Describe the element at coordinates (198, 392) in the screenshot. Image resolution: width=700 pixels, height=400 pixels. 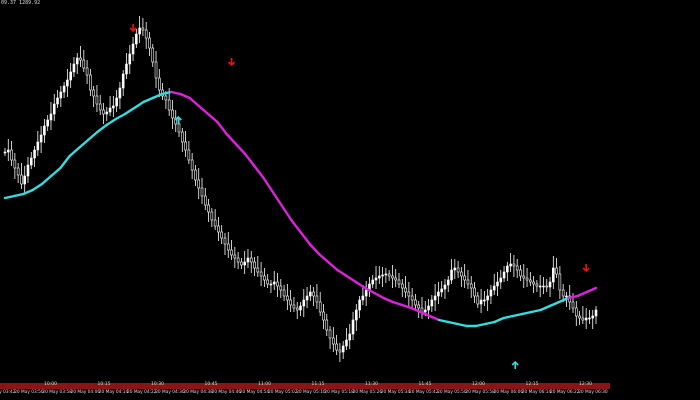
I see `date-axis-label: 20 May 04:38` at that location.